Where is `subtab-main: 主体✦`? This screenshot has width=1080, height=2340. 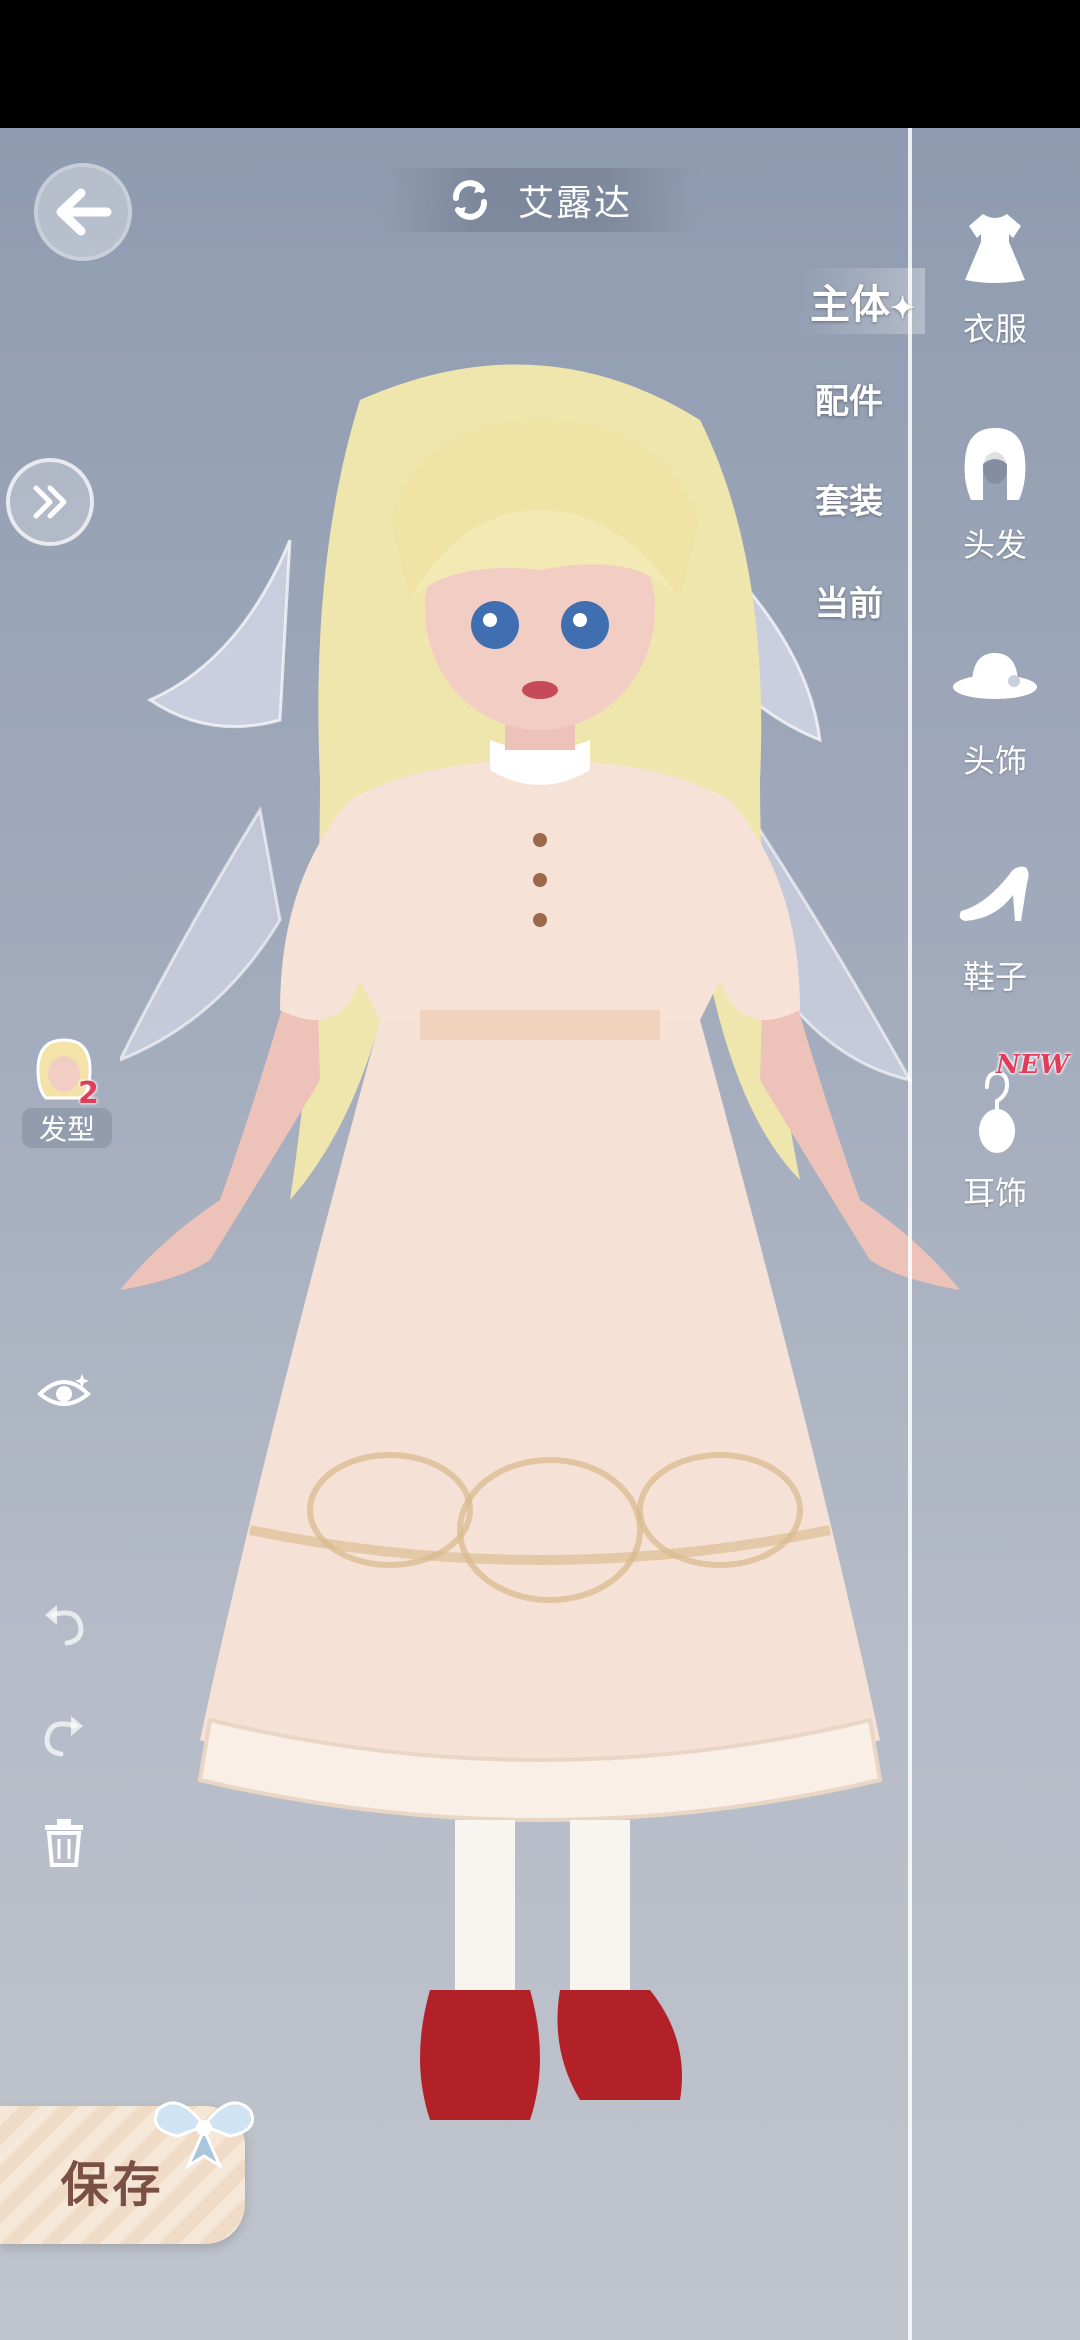 subtab-main: 主体✦ is located at coordinates (863, 301).